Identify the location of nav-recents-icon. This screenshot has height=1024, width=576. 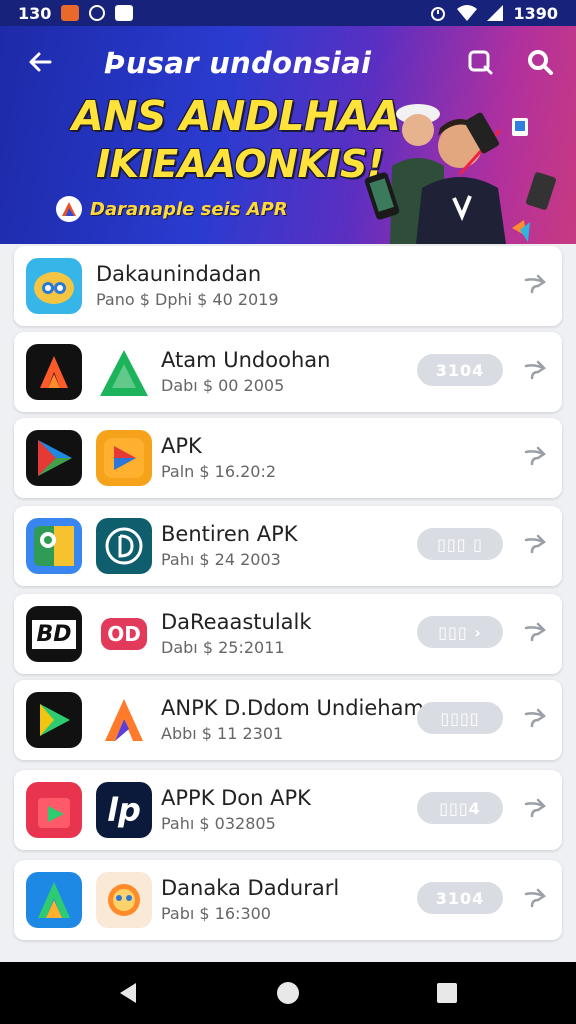
(447, 993).